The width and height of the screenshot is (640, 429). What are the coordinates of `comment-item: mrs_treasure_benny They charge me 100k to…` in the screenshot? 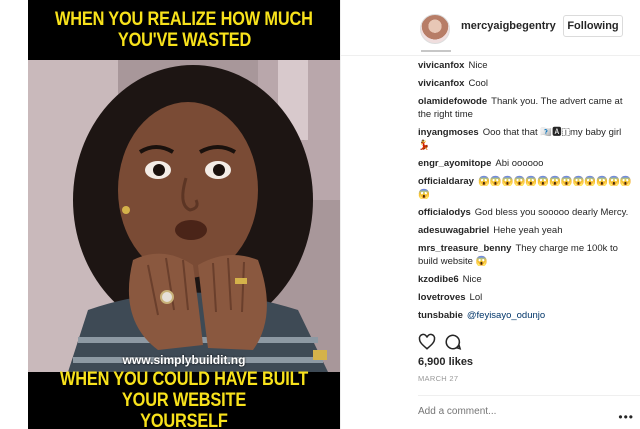 It's located at (525, 255).